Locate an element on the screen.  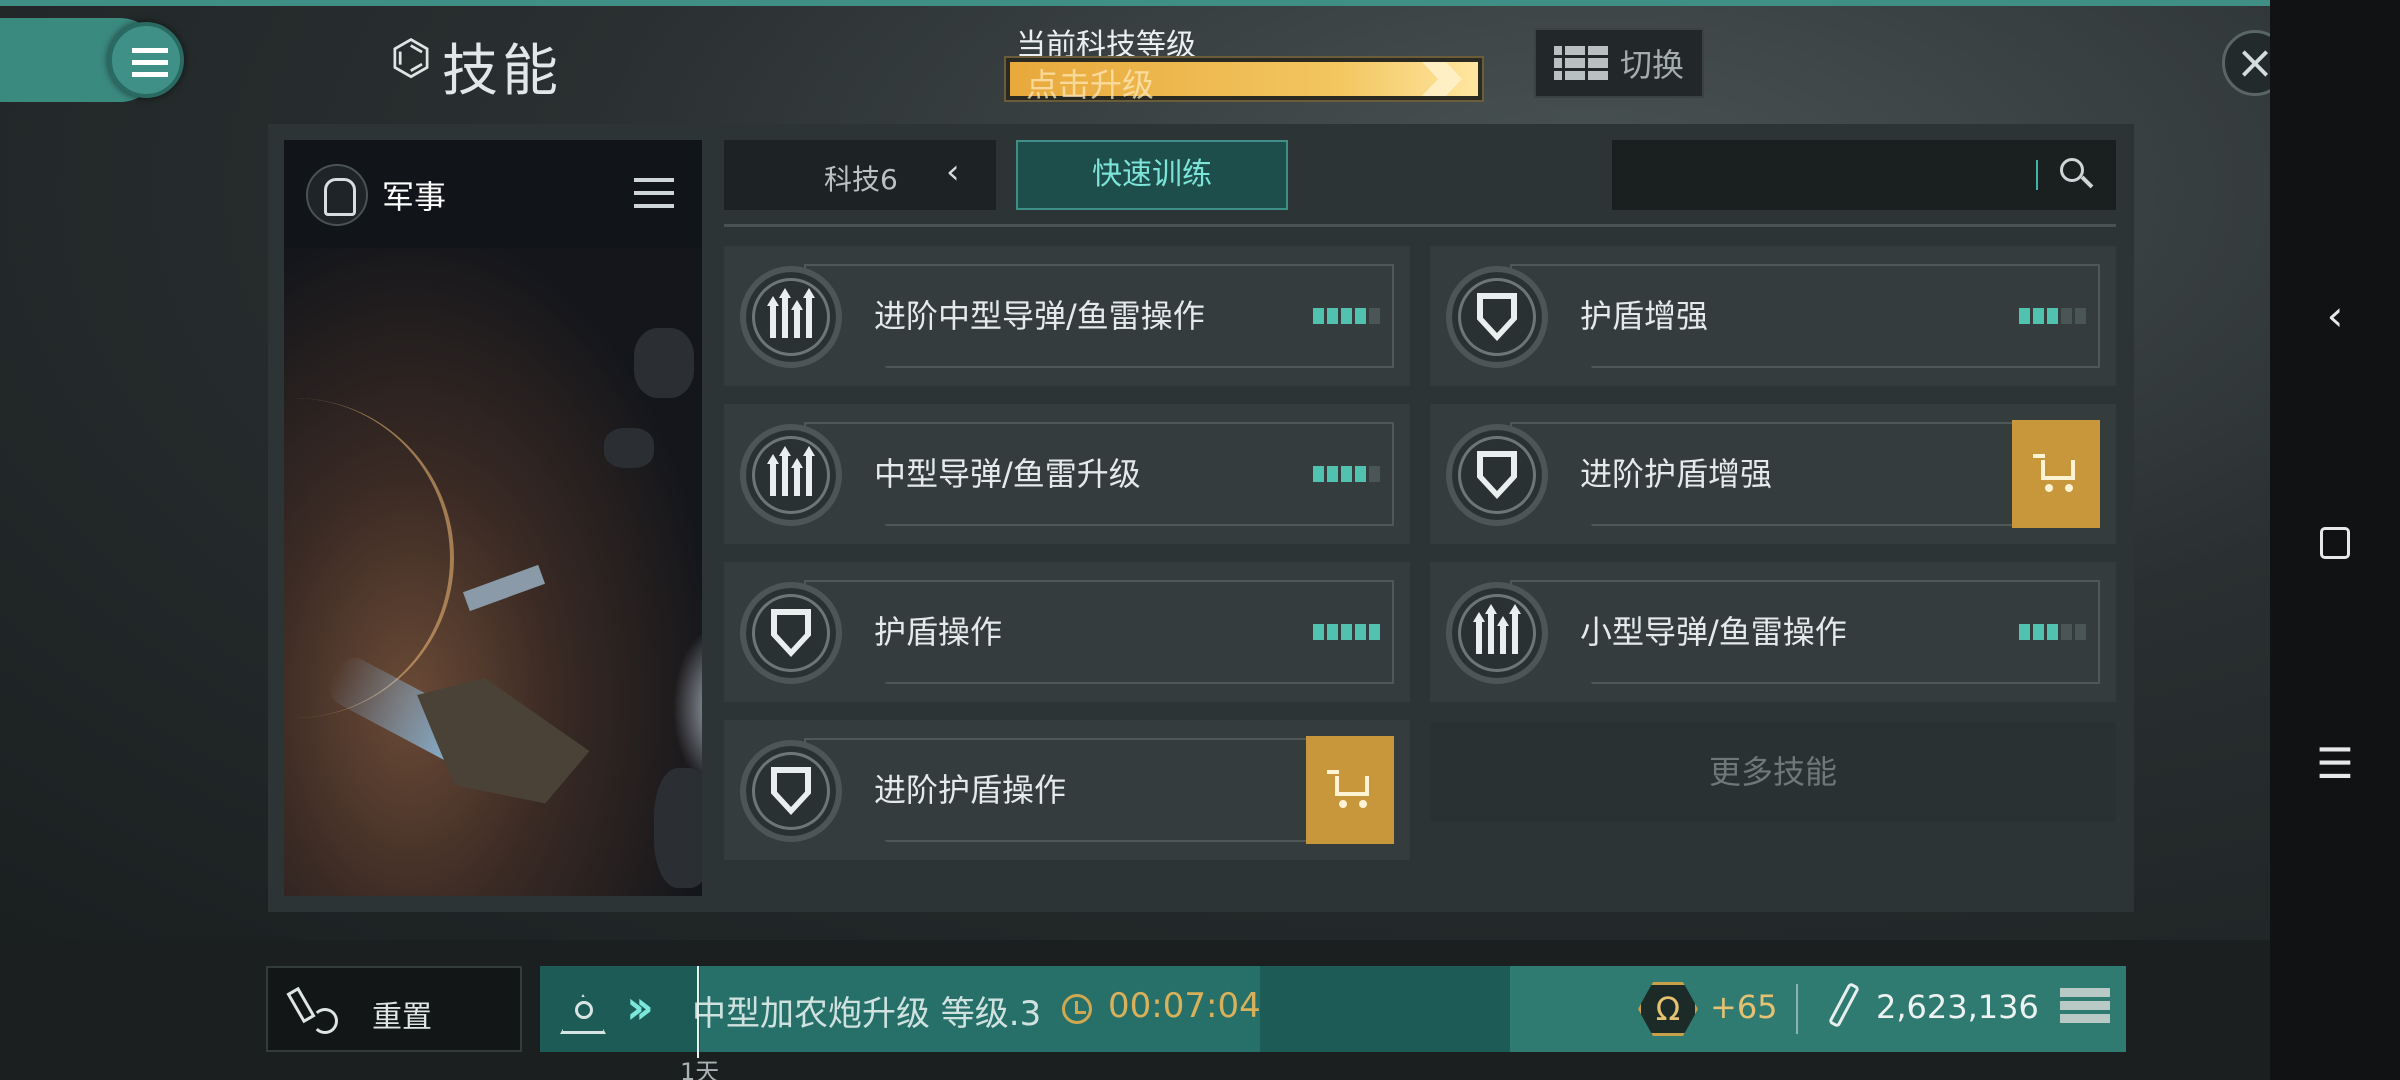
category-card: 军事 is located at coordinates (493, 518).